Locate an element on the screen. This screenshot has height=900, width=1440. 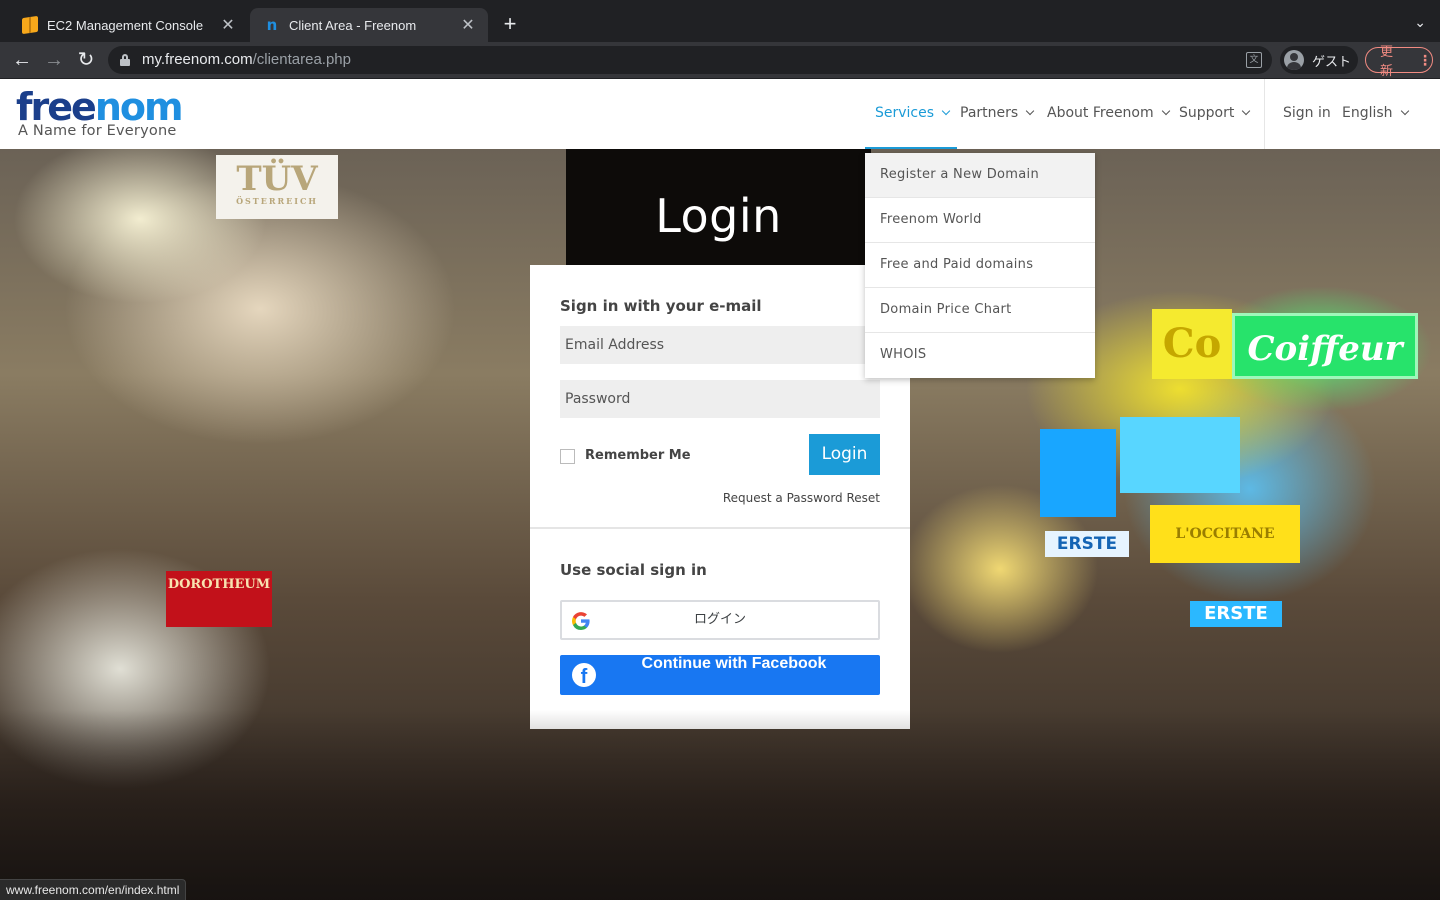
nav-about-freenom: About Freenom is located at coordinates (1108, 113).